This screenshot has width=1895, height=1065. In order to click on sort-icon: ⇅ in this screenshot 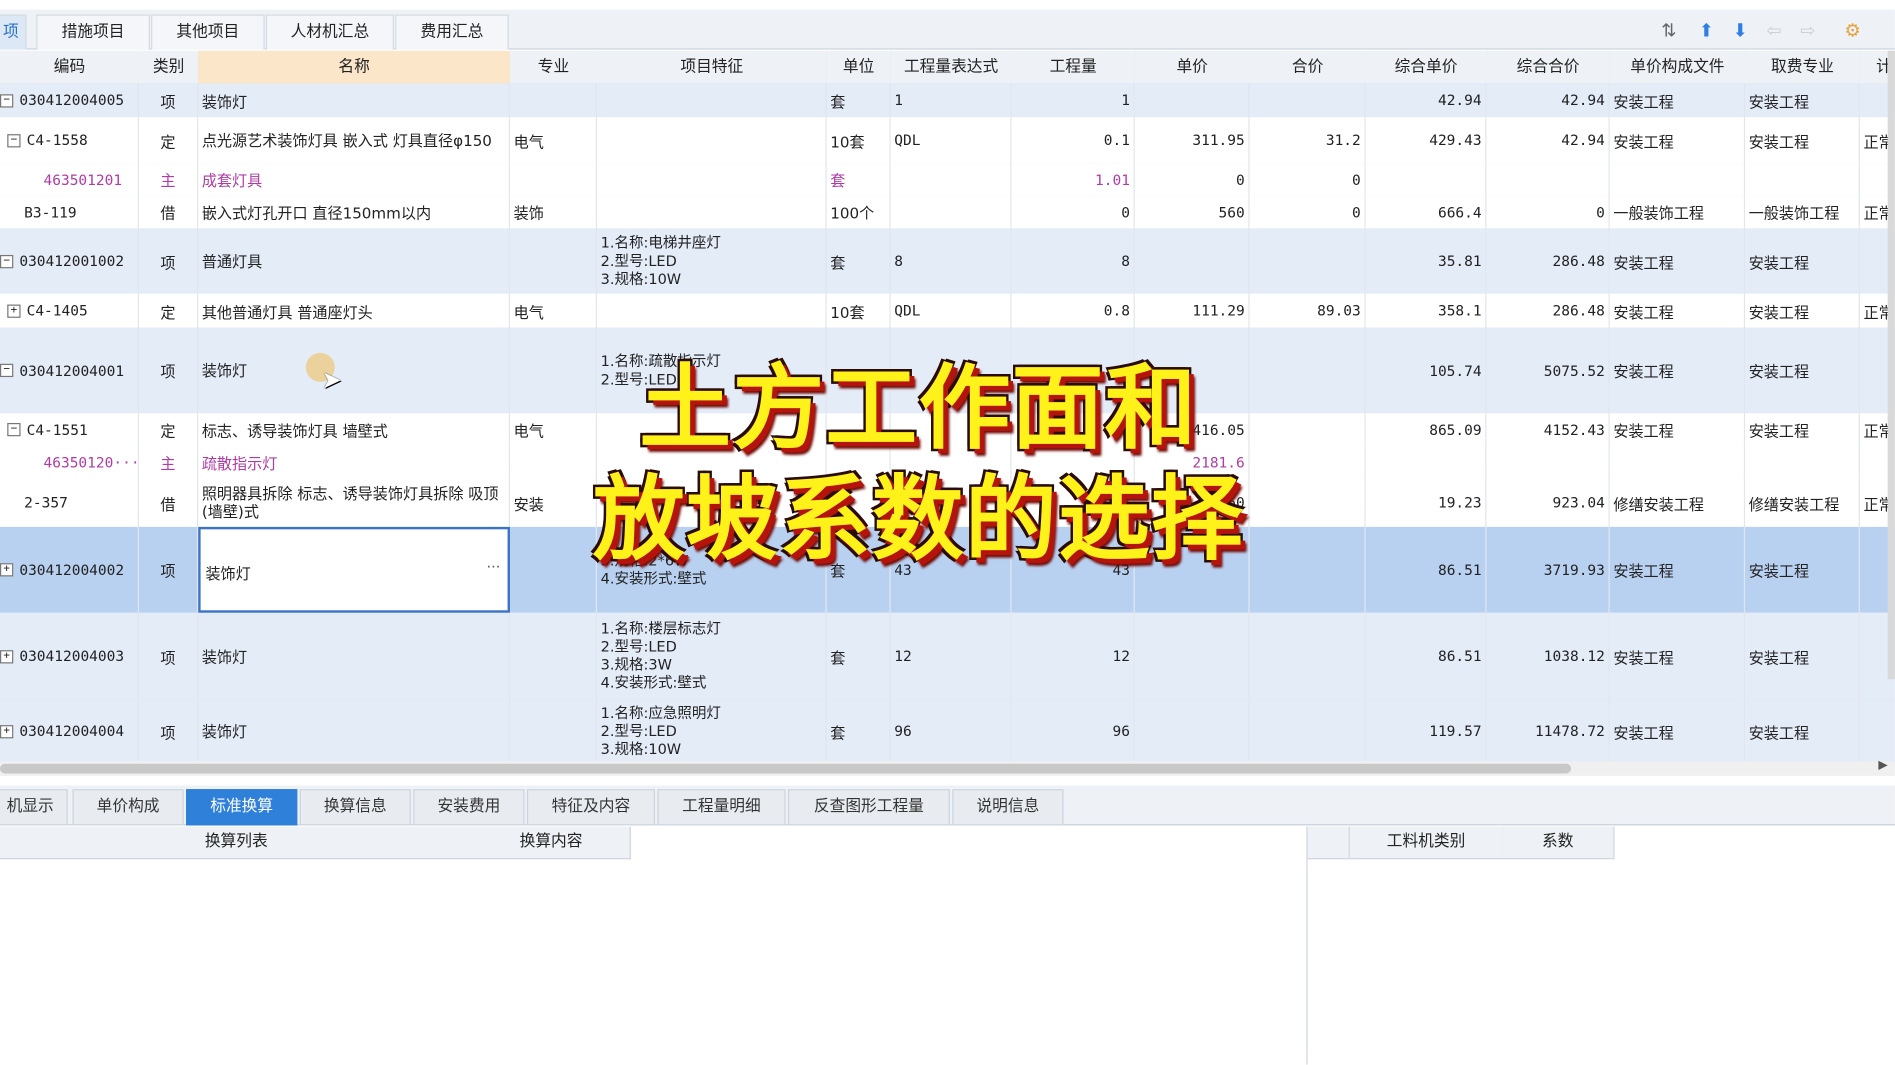, I will do `click(1669, 30)`.